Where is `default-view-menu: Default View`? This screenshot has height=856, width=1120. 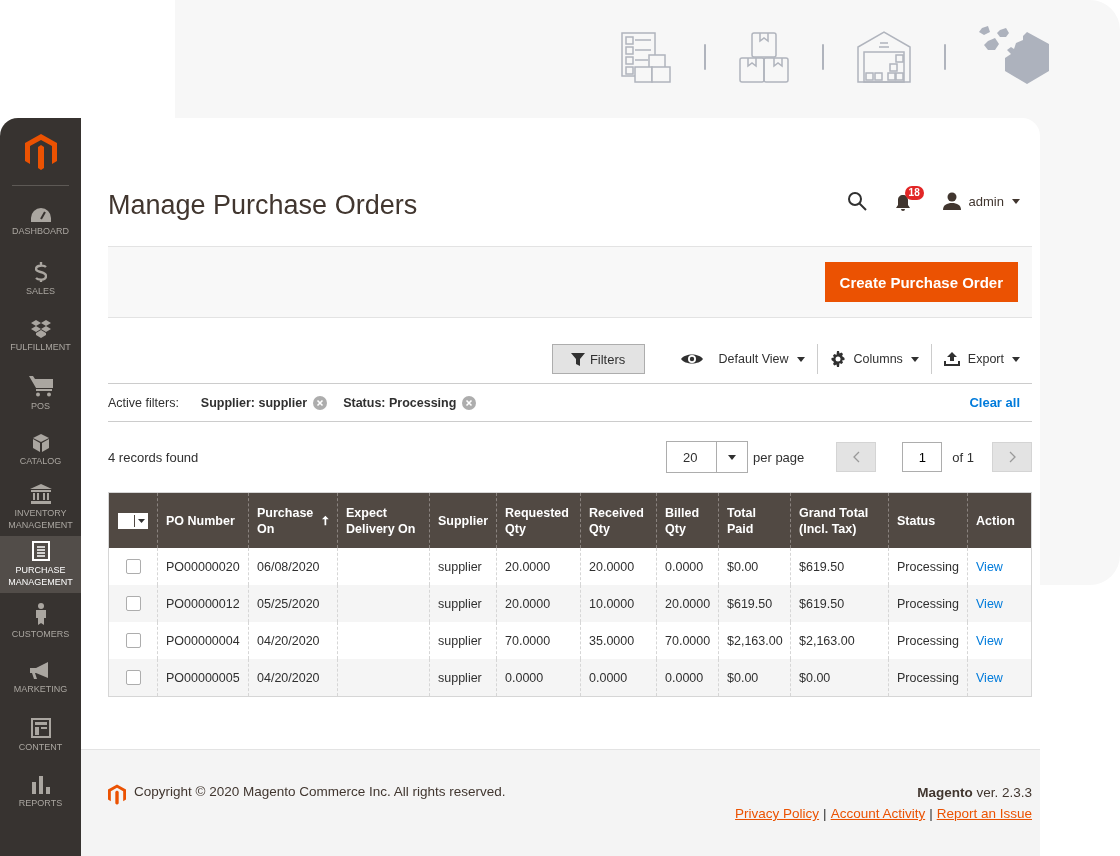 default-view-menu: Default View is located at coordinates (753, 359).